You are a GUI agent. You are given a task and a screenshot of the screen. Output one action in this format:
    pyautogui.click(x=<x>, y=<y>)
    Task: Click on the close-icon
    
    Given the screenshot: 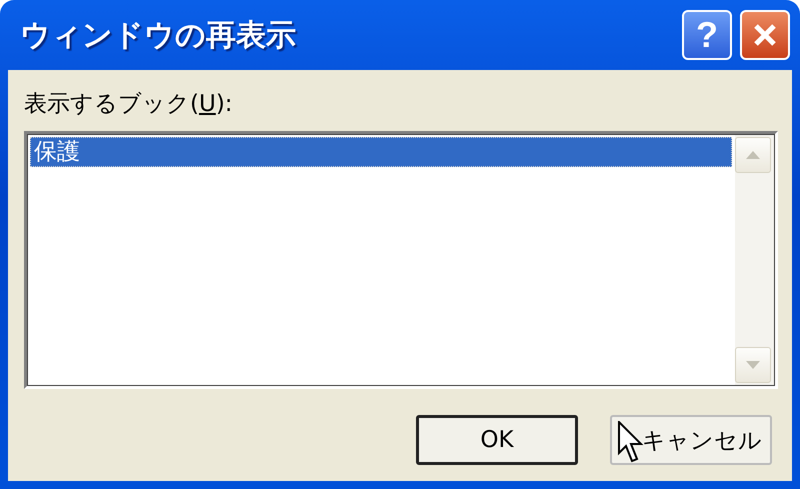 What is the action you would take?
    pyautogui.click(x=765, y=35)
    